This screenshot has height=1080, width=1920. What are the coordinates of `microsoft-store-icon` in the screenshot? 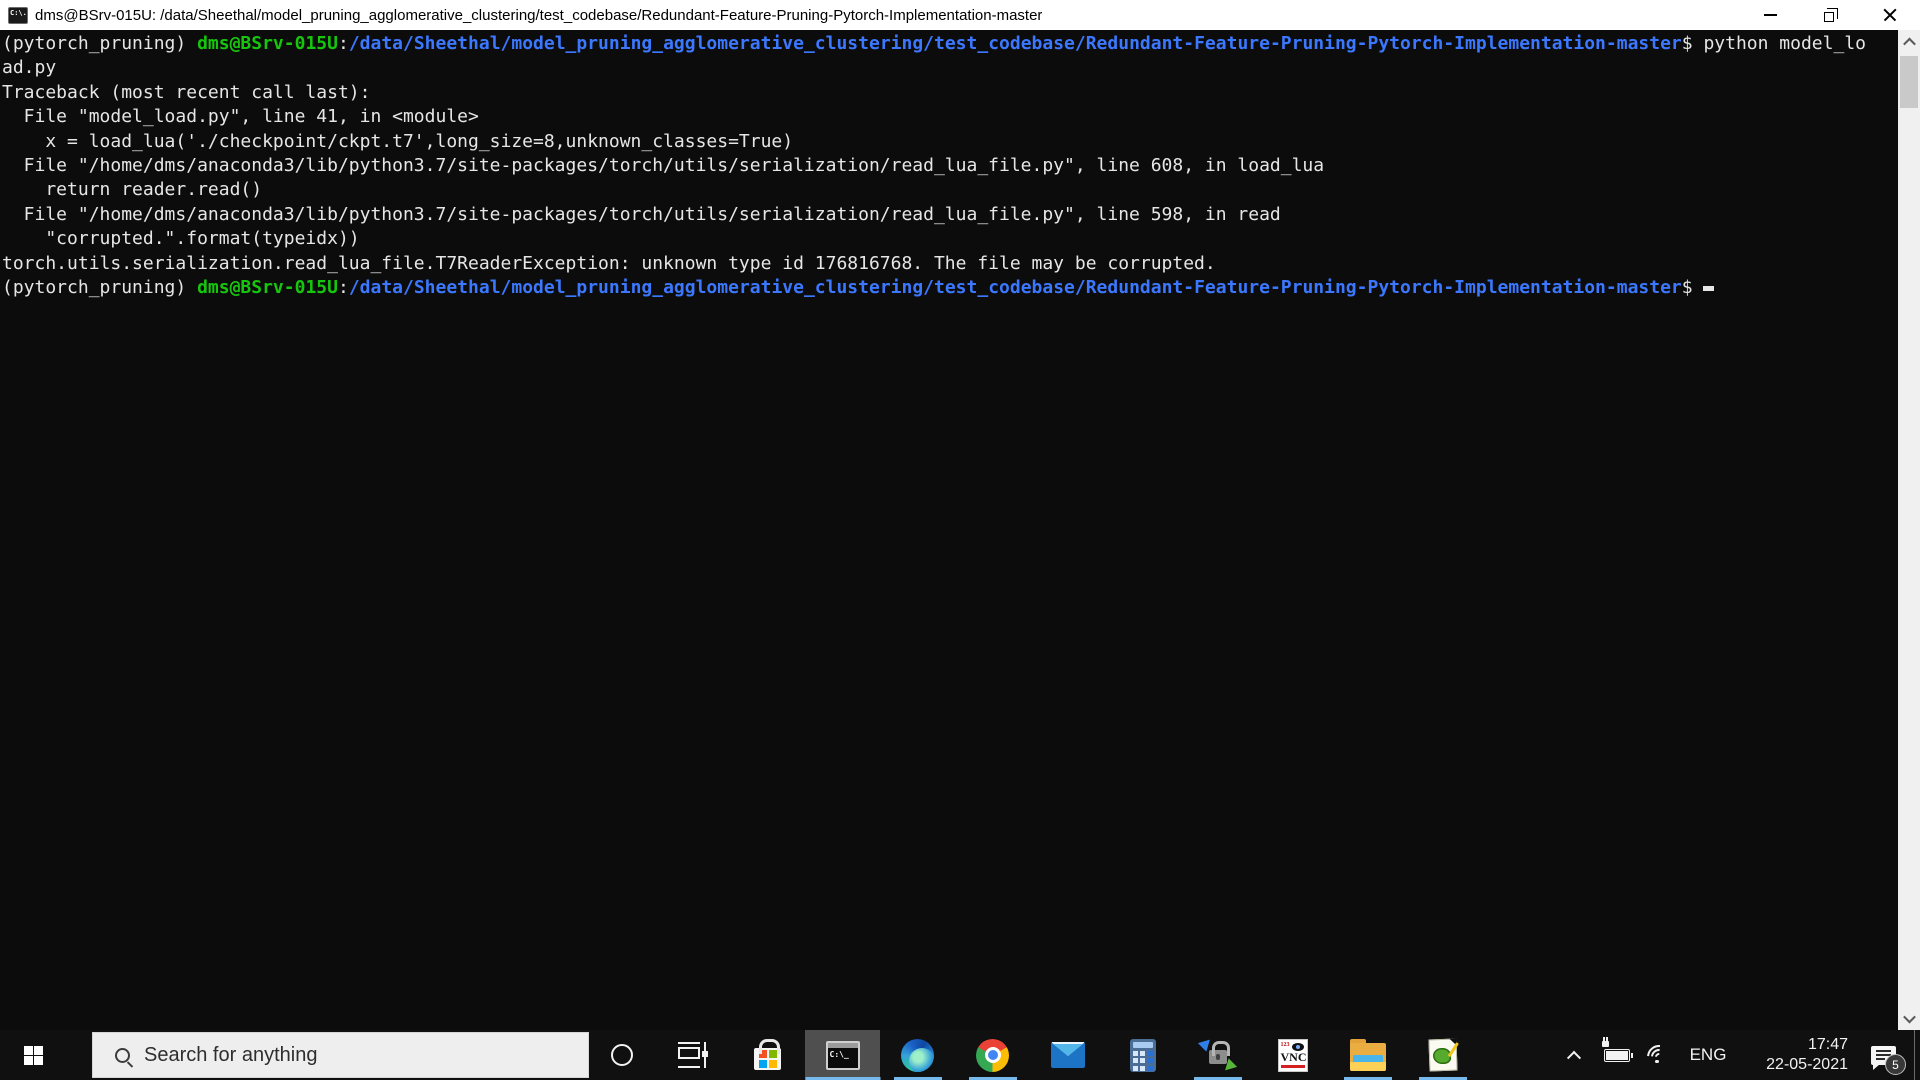 It's located at (767, 1054).